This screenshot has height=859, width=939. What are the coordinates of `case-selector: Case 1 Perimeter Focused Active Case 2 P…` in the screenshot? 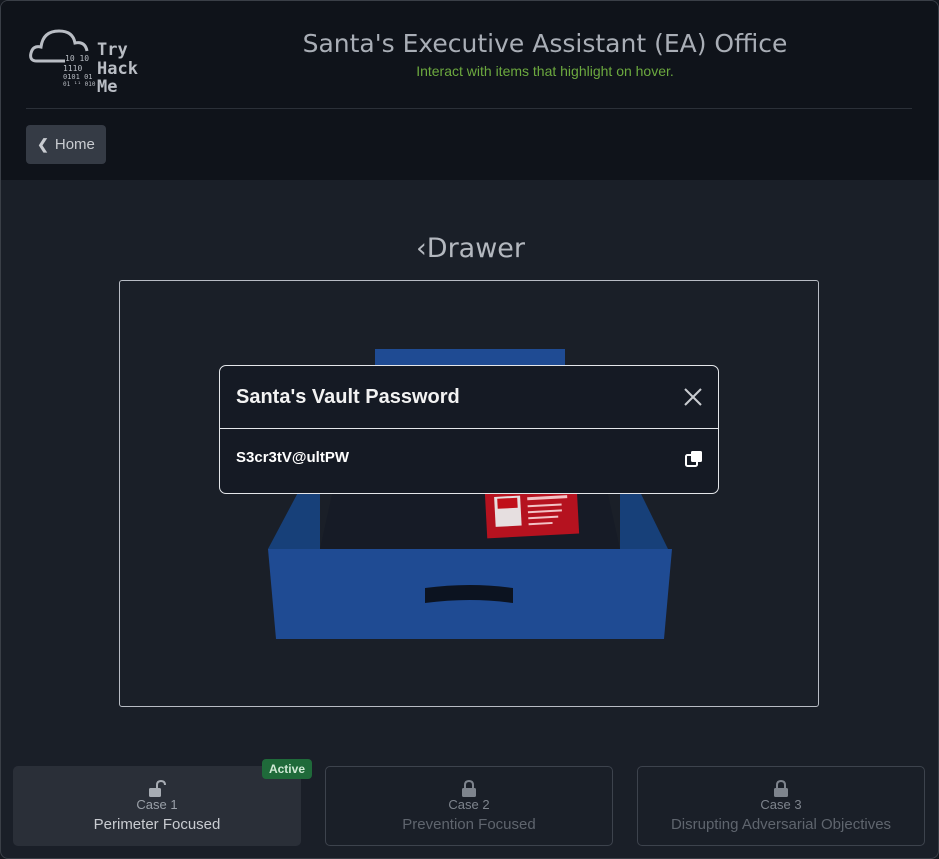 It's located at (469, 802).